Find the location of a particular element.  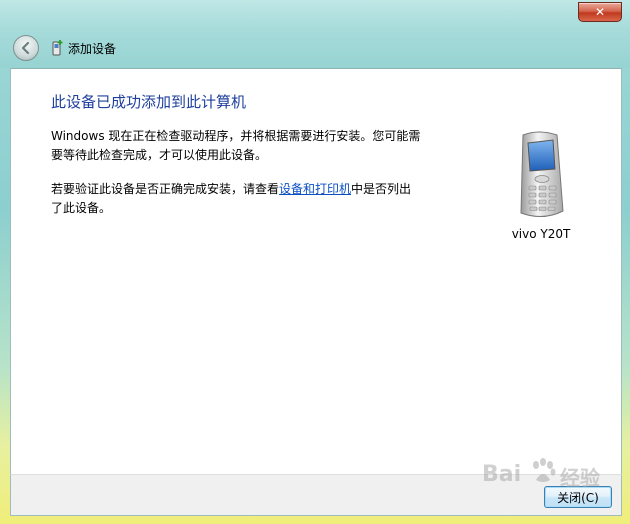

back-arrow-icon is located at coordinates (25, 48).